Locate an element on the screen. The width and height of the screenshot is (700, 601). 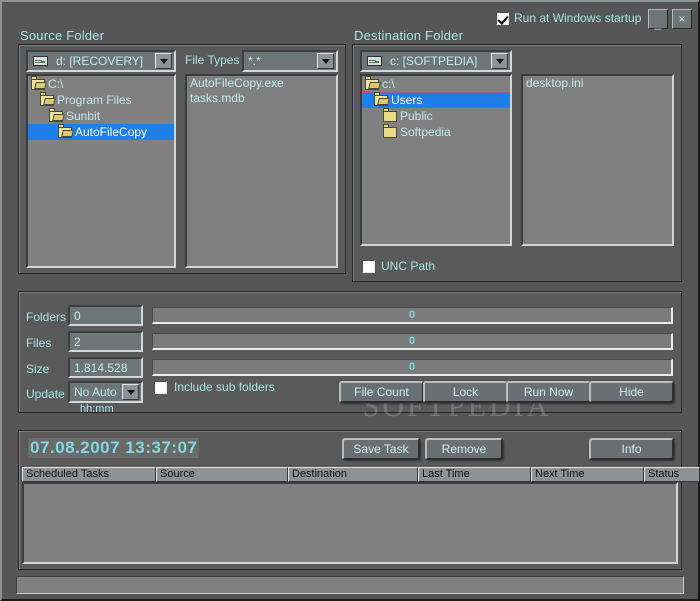
update-label: Update is located at coordinates (45, 394).